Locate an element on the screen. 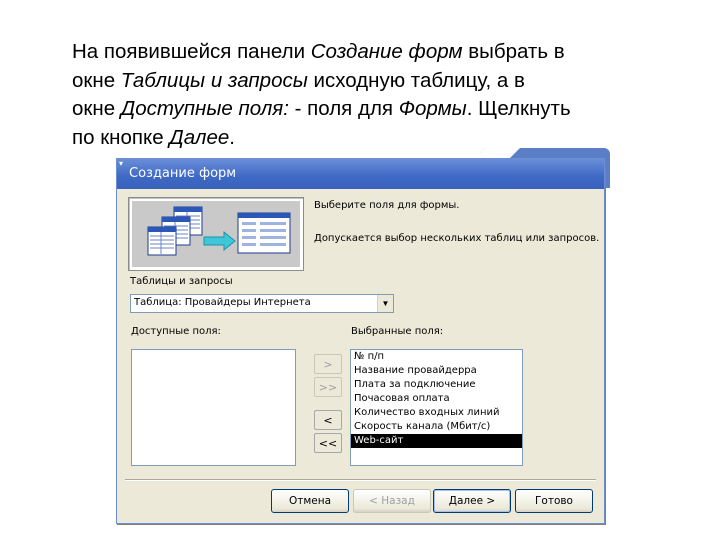  finish-button: Готово is located at coordinates (554, 501).